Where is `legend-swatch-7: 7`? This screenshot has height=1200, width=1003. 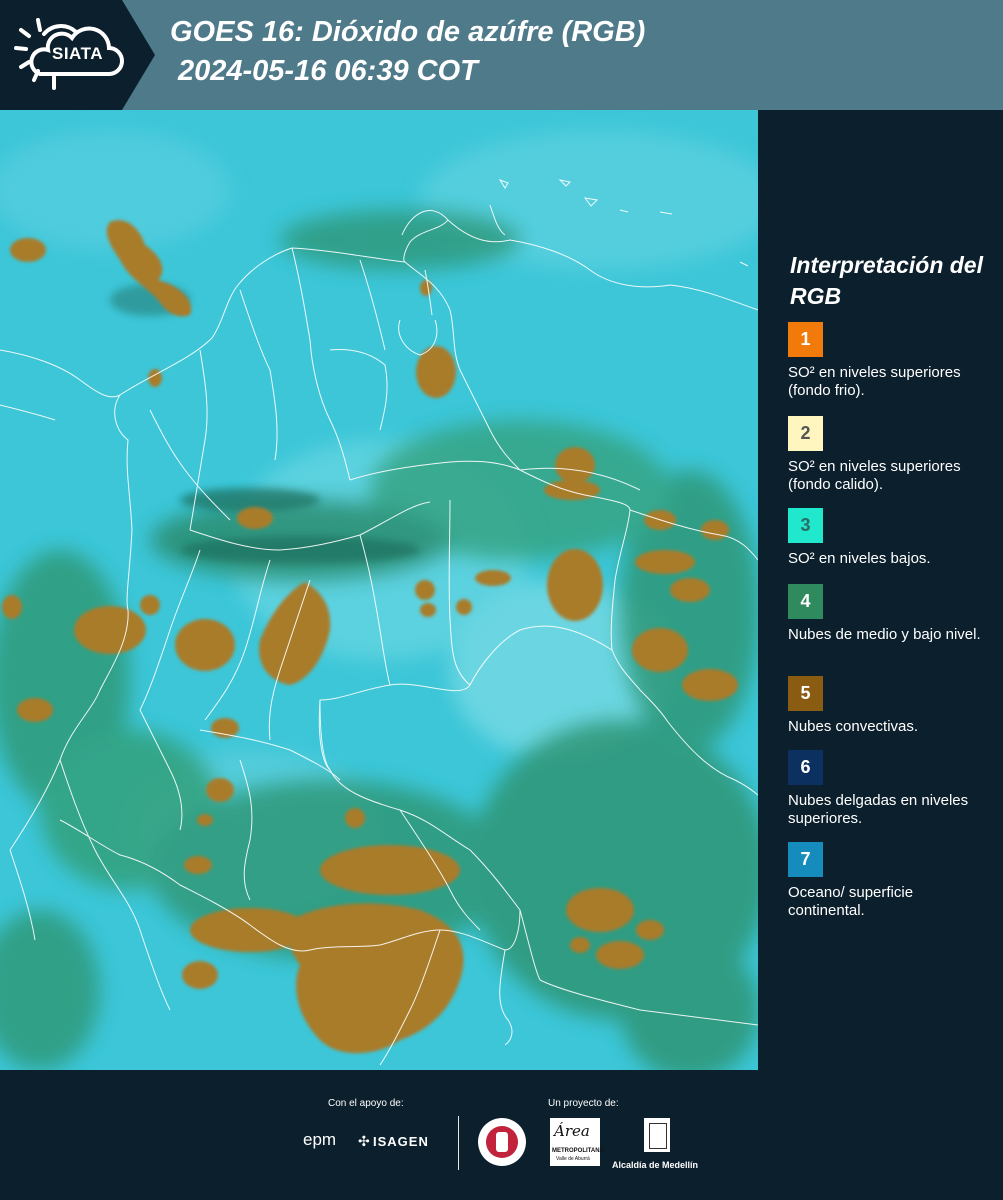 legend-swatch-7: 7 is located at coordinates (805, 859).